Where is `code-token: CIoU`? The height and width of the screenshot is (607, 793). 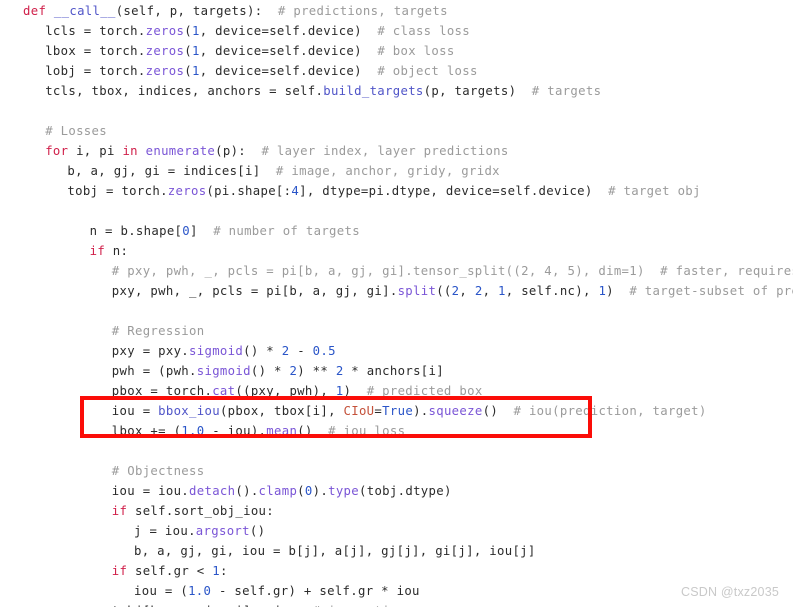 code-token: CIoU is located at coordinates (359, 411).